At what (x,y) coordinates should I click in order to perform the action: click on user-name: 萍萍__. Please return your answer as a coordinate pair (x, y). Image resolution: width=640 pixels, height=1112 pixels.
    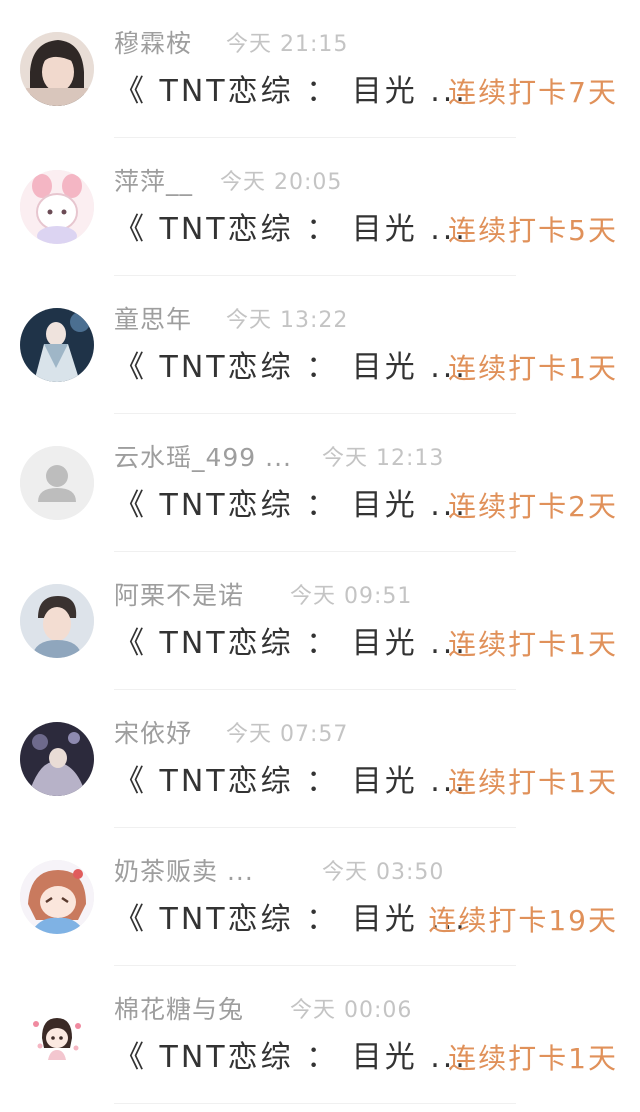
    Looking at the image, I should click on (154, 181).